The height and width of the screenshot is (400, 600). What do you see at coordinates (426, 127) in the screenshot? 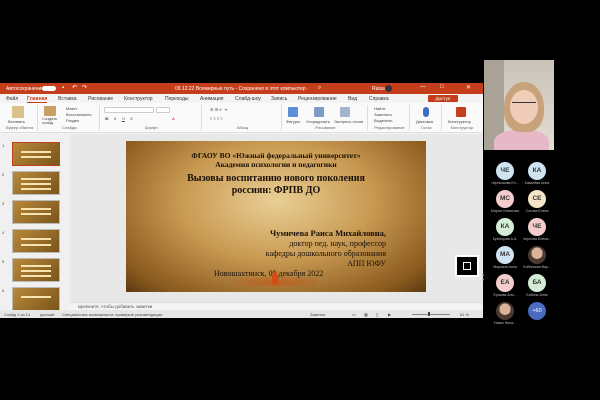
I see `voice-label: Голос` at bounding box center [426, 127].